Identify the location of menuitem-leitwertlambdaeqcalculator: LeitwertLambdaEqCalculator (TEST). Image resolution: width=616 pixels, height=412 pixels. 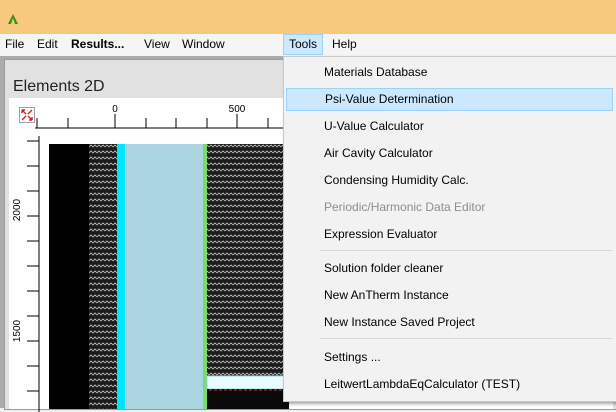
(449, 384).